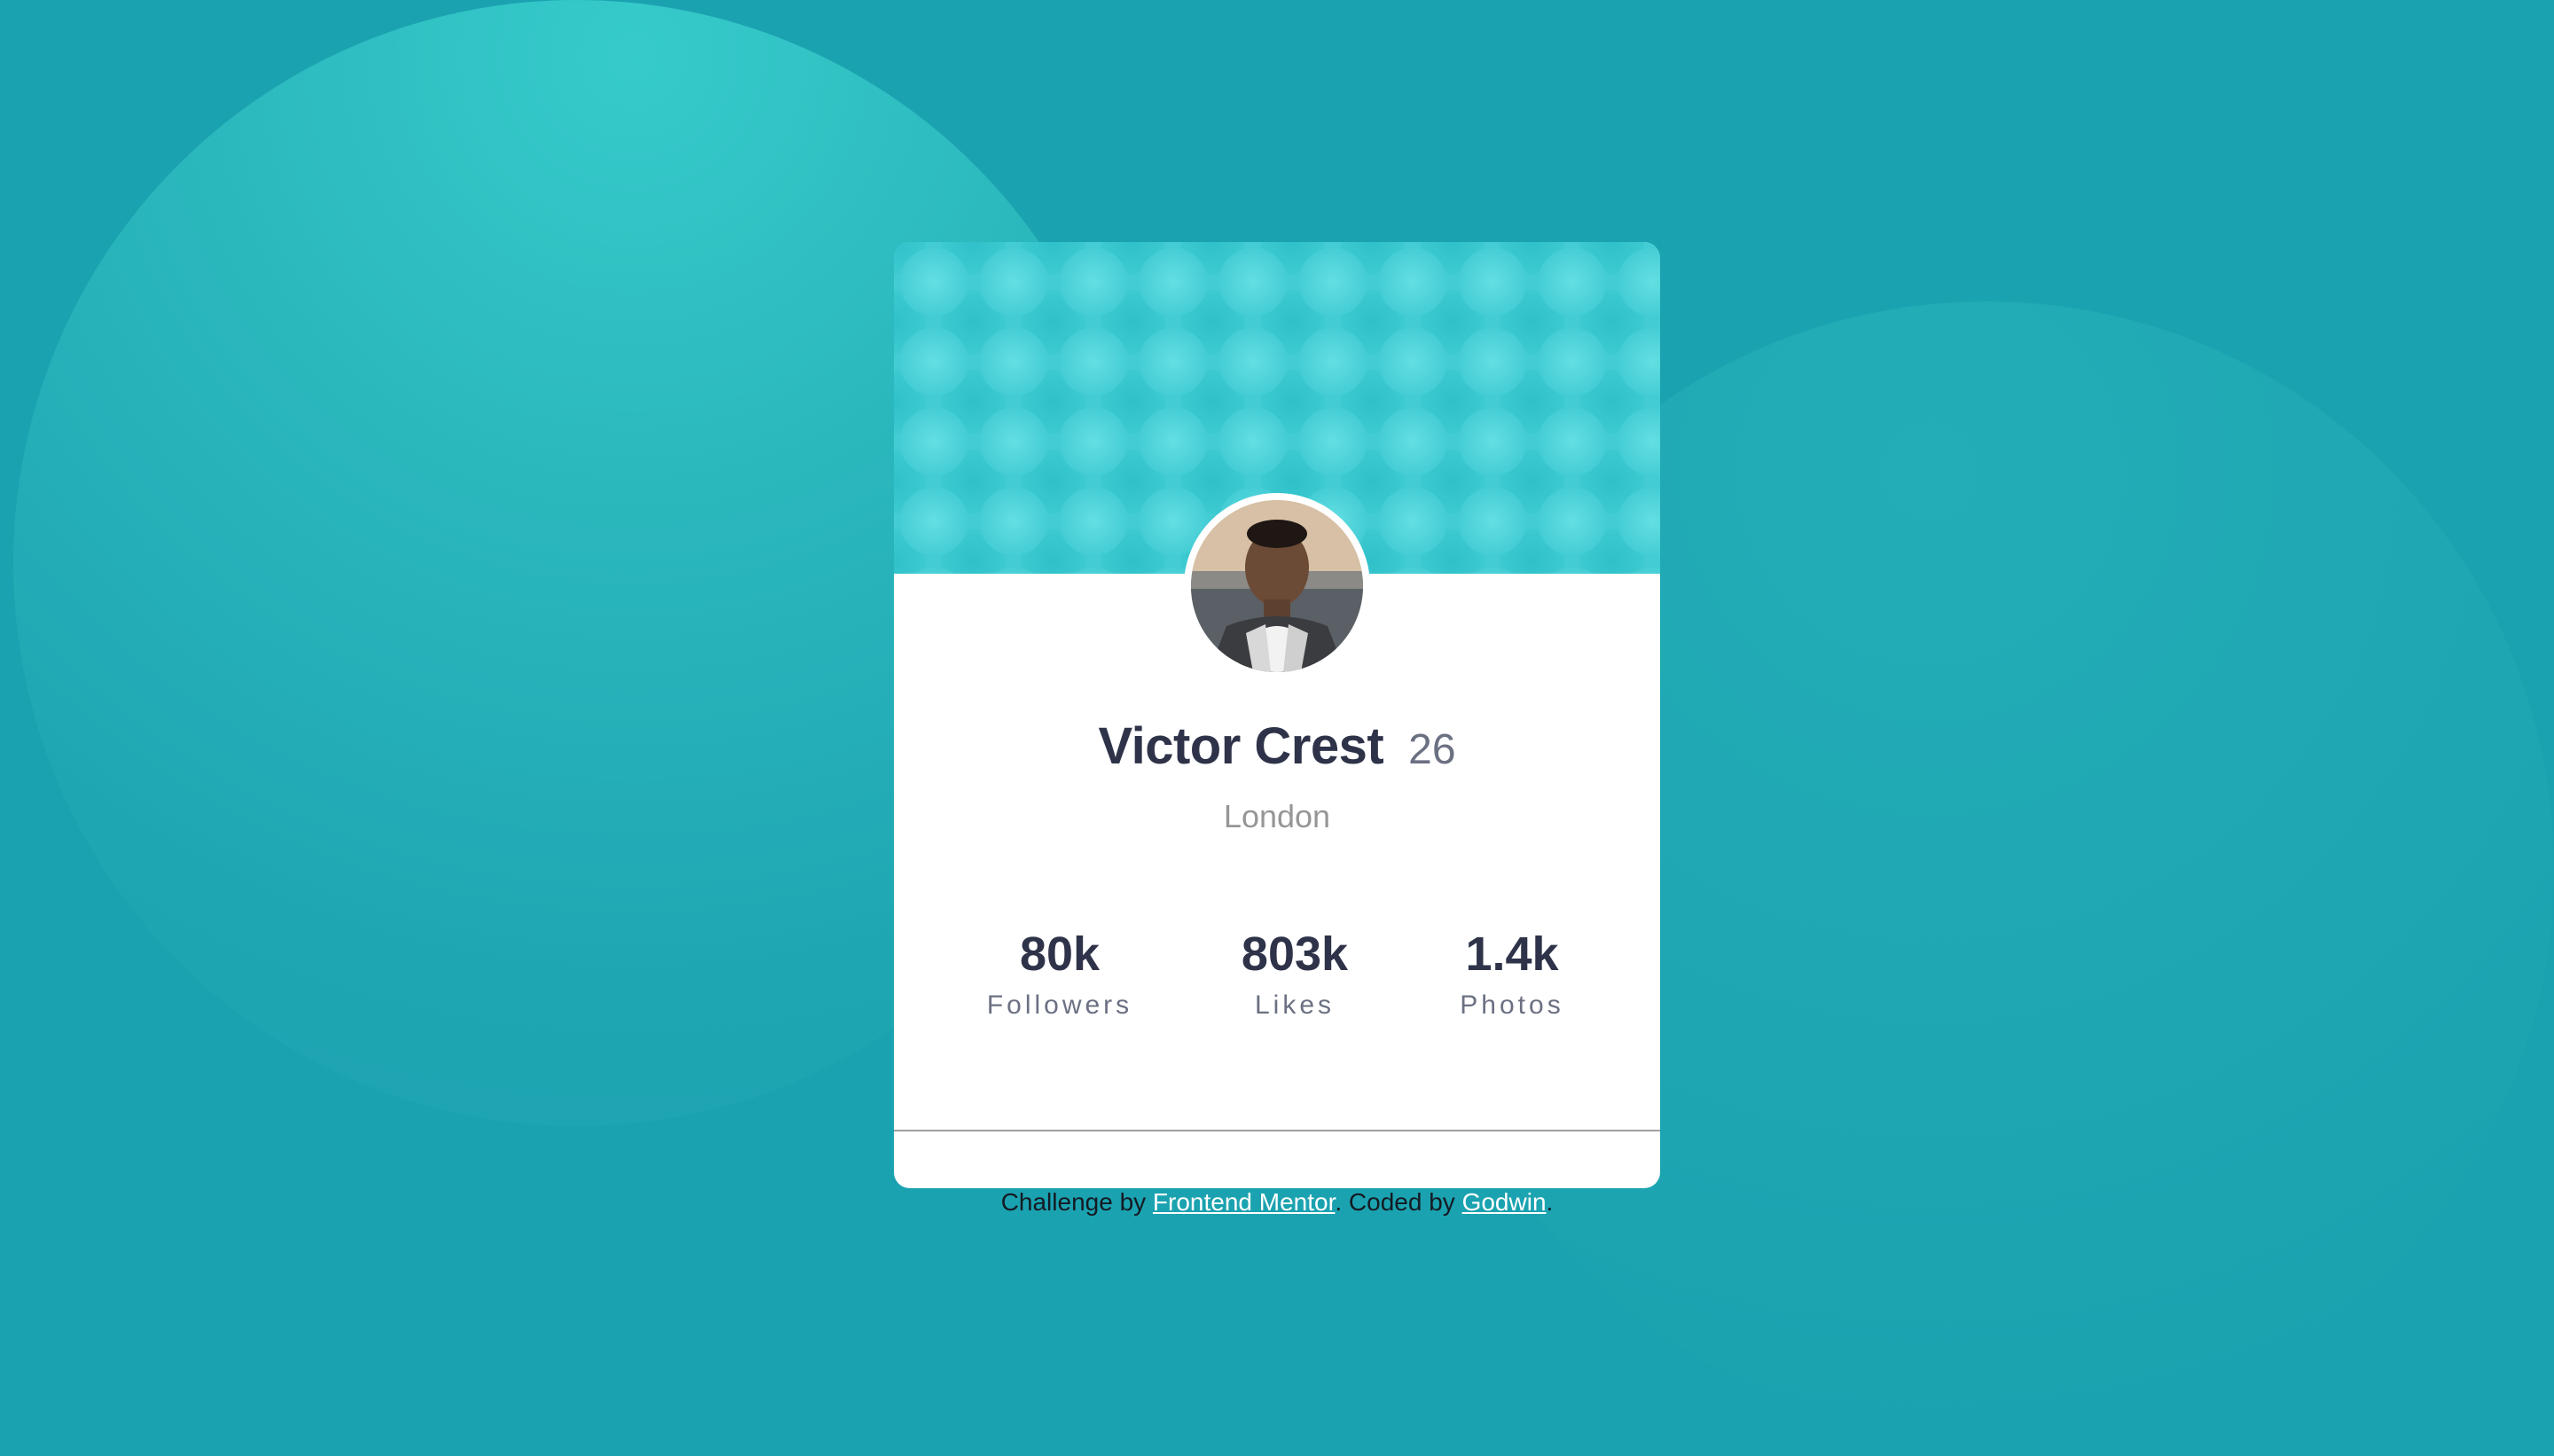 This screenshot has height=1456, width=2554. I want to click on stat-photos: 1.4k Photos, so click(1512, 974).